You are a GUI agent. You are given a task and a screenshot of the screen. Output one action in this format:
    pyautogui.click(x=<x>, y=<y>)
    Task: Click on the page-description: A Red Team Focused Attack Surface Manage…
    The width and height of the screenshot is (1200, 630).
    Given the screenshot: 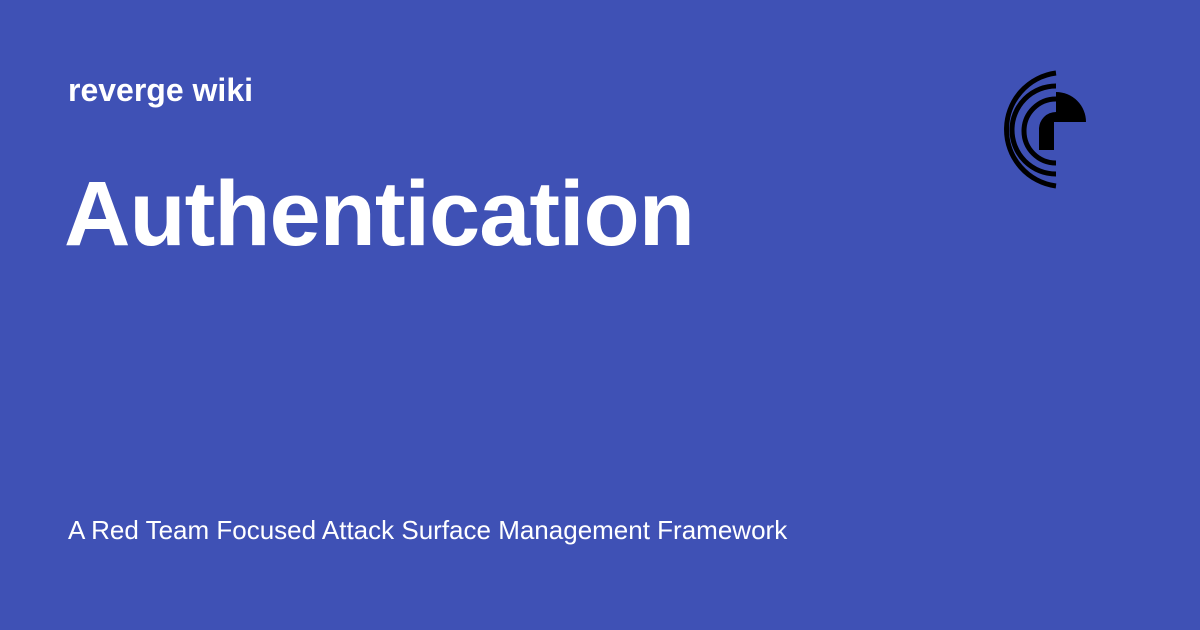 What is the action you would take?
    pyautogui.click(x=428, y=530)
    